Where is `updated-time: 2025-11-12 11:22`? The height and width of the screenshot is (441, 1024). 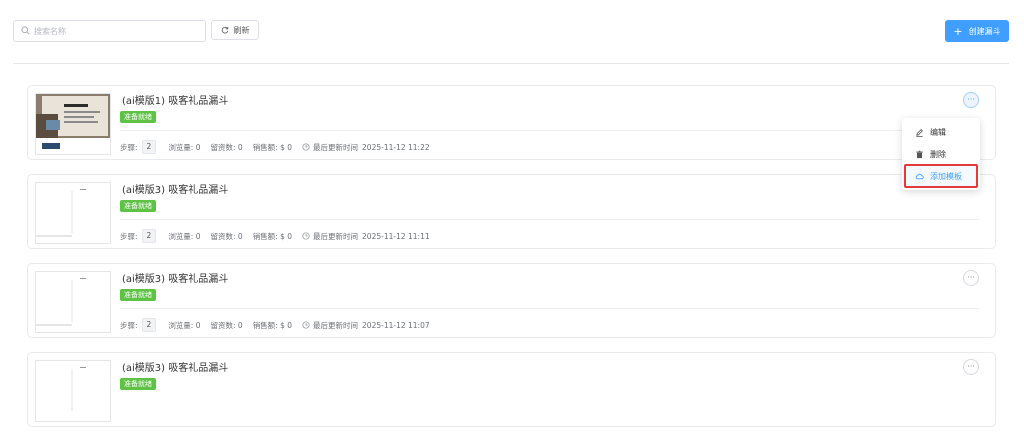
updated-time: 2025-11-12 11:22 is located at coordinates (396, 147).